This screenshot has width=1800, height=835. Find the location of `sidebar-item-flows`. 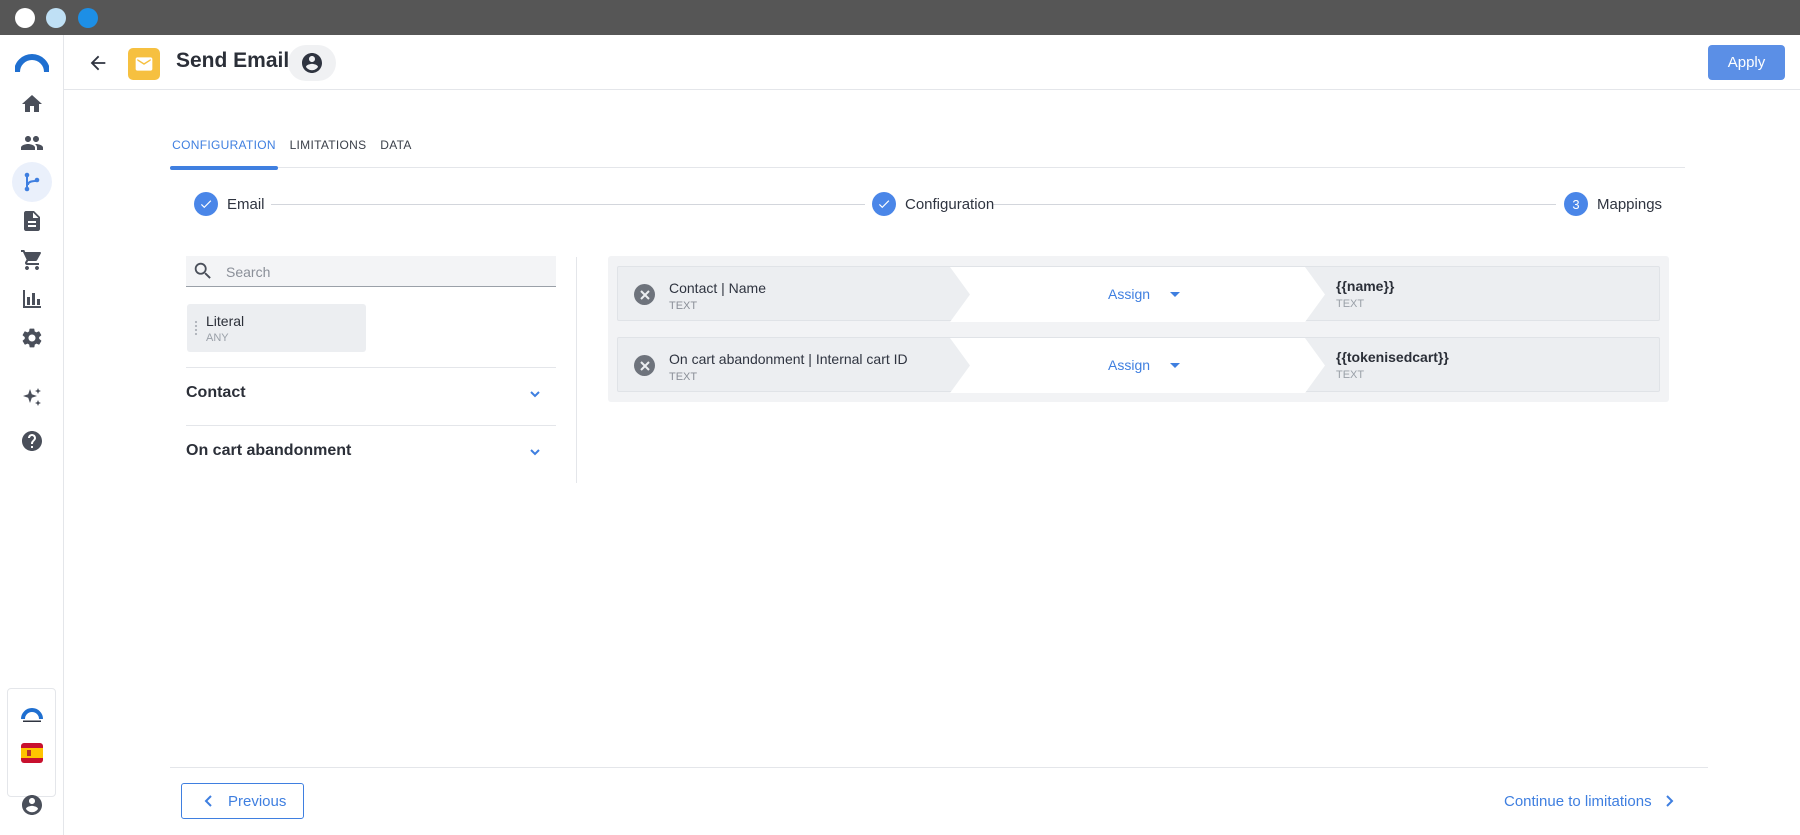

sidebar-item-flows is located at coordinates (32, 182).